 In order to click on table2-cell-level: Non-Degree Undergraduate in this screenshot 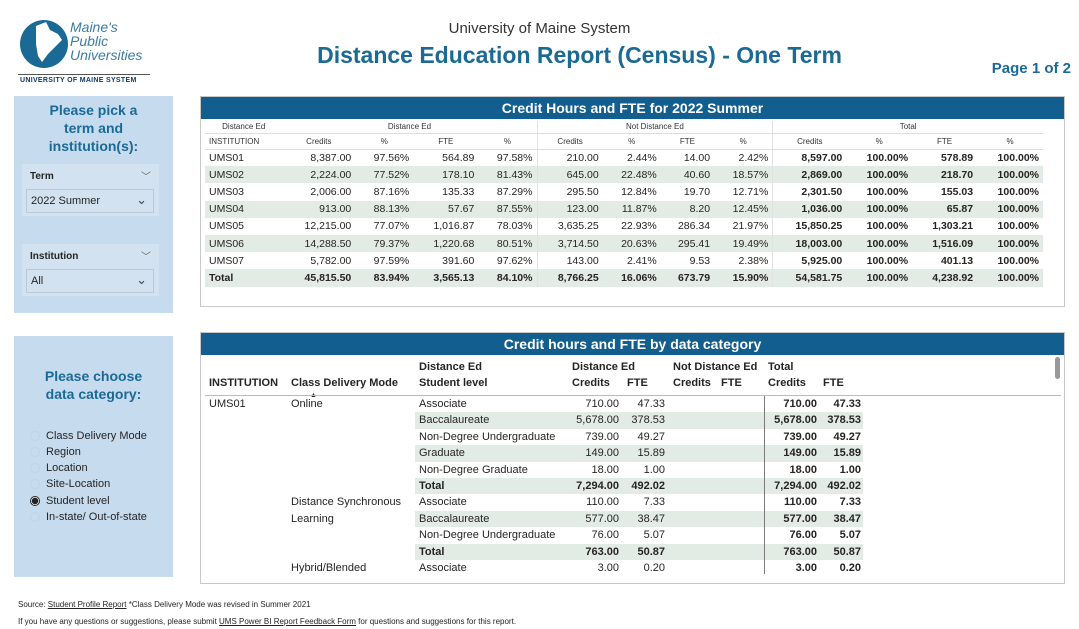, I will do `click(487, 535)`.